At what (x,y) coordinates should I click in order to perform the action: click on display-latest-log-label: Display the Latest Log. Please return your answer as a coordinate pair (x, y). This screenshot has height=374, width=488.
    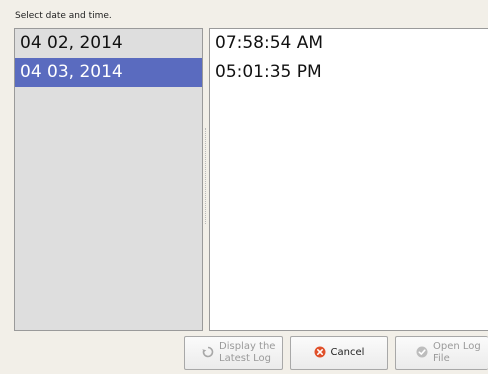
    Looking at the image, I should click on (247, 352).